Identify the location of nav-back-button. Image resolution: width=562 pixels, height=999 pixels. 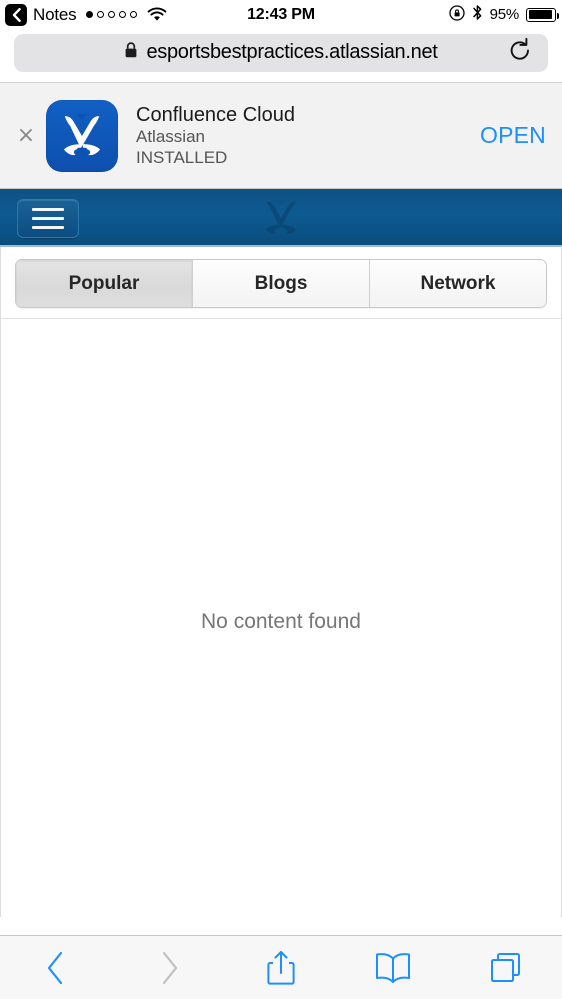
(56, 968).